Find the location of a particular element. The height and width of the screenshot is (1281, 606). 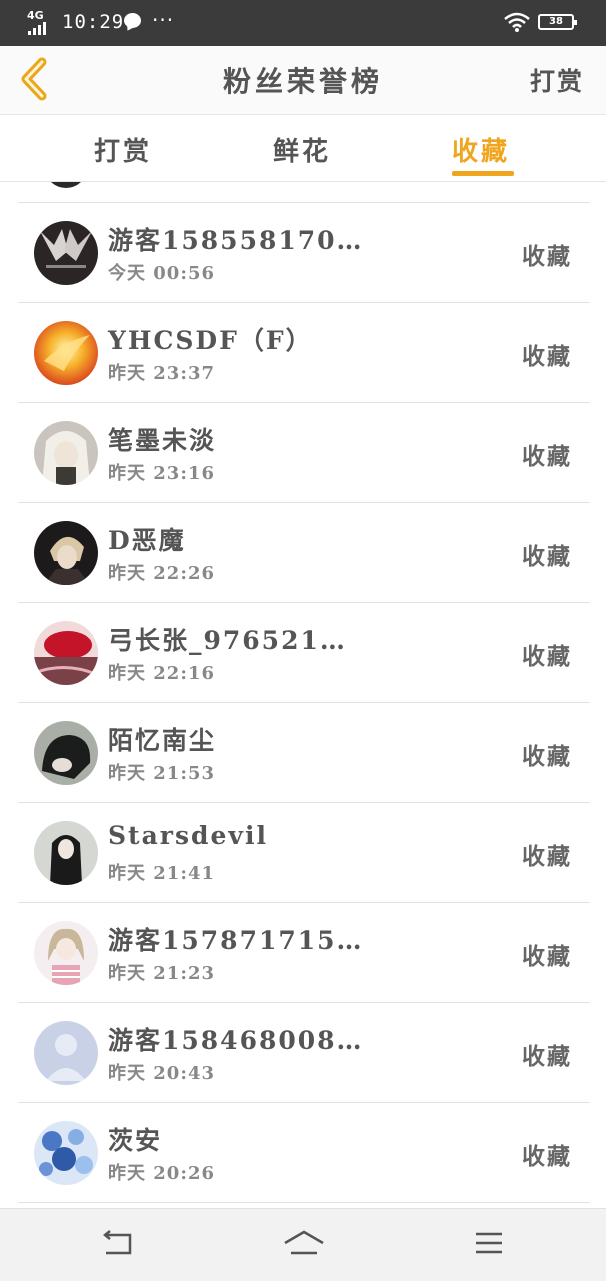

fan-time: 昨天 20:26 is located at coordinates (162, 1173).